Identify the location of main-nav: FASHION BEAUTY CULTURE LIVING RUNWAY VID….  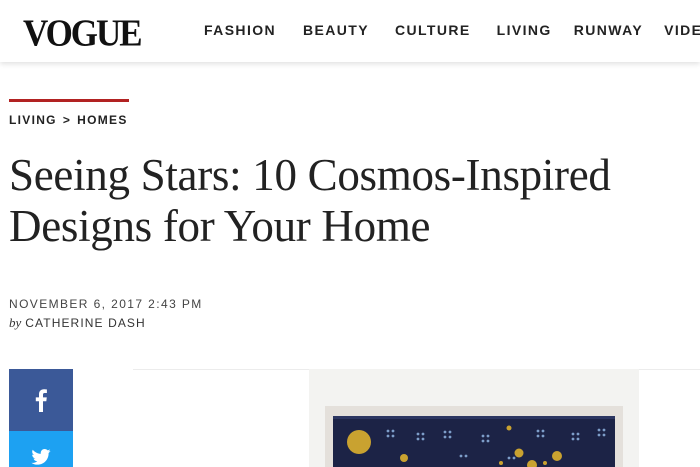
(452, 30).